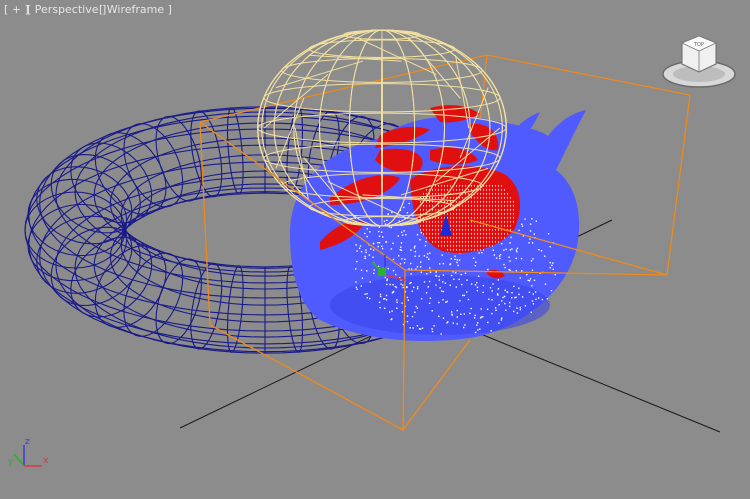 The width and height of the screenshot is (750, 499). What do you see at coordinates (11, 462) in the screenshot?
I see `axis-y-label: y` at bounding box center [11, 462].